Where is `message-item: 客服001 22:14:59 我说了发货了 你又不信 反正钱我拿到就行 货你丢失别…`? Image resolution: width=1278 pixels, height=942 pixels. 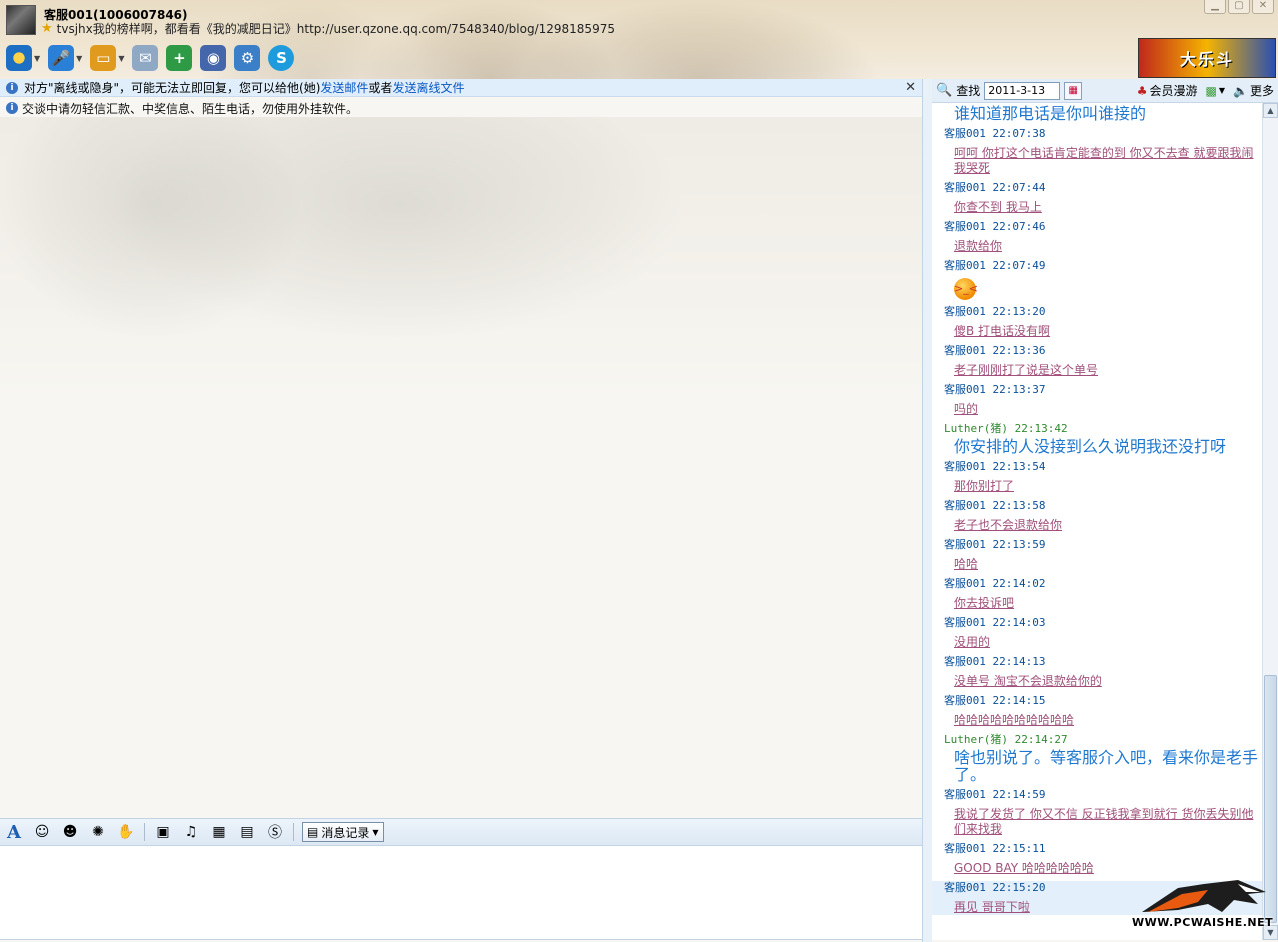 message-item: 客服001 22:14:59 我说了发货了 你又不信 反正钱我拿到就行 货你丢失别… is located at coordinates (1097, 812).